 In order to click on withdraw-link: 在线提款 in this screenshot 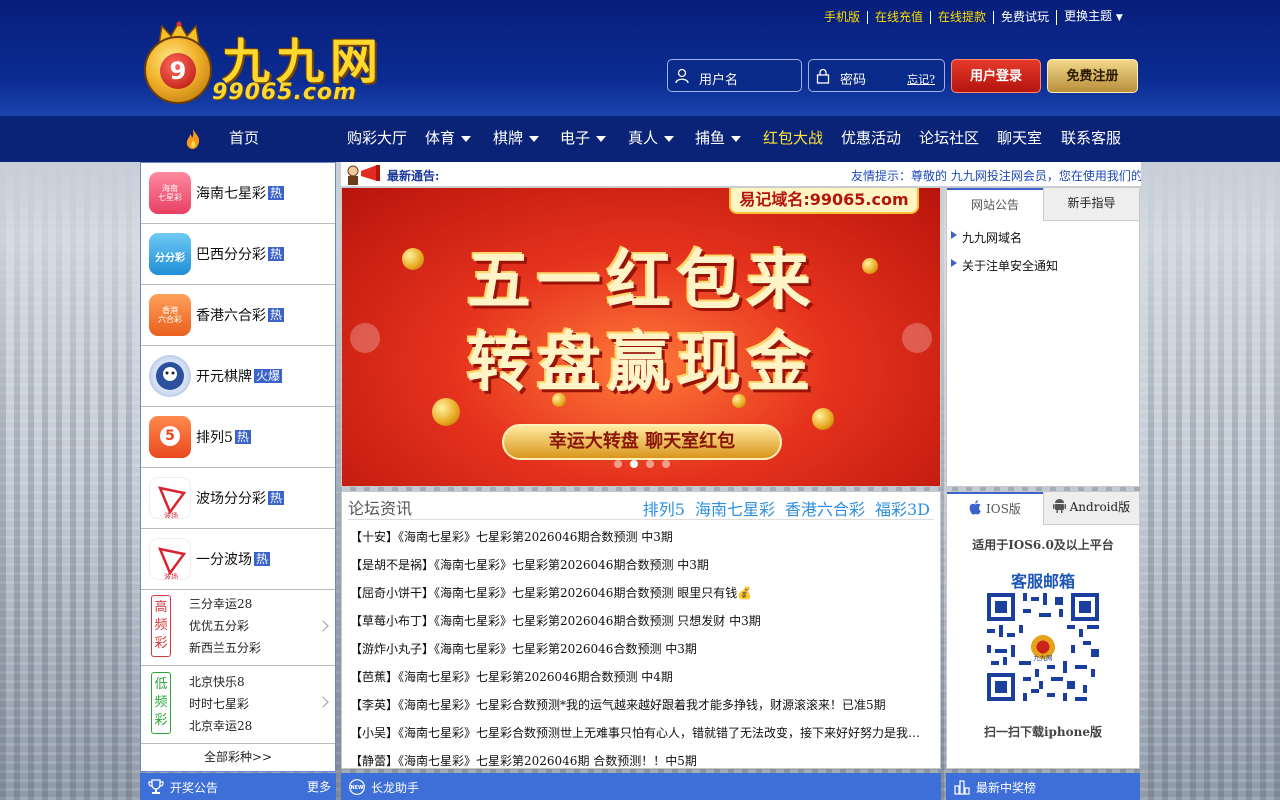, I will do `click(961, 17)`.